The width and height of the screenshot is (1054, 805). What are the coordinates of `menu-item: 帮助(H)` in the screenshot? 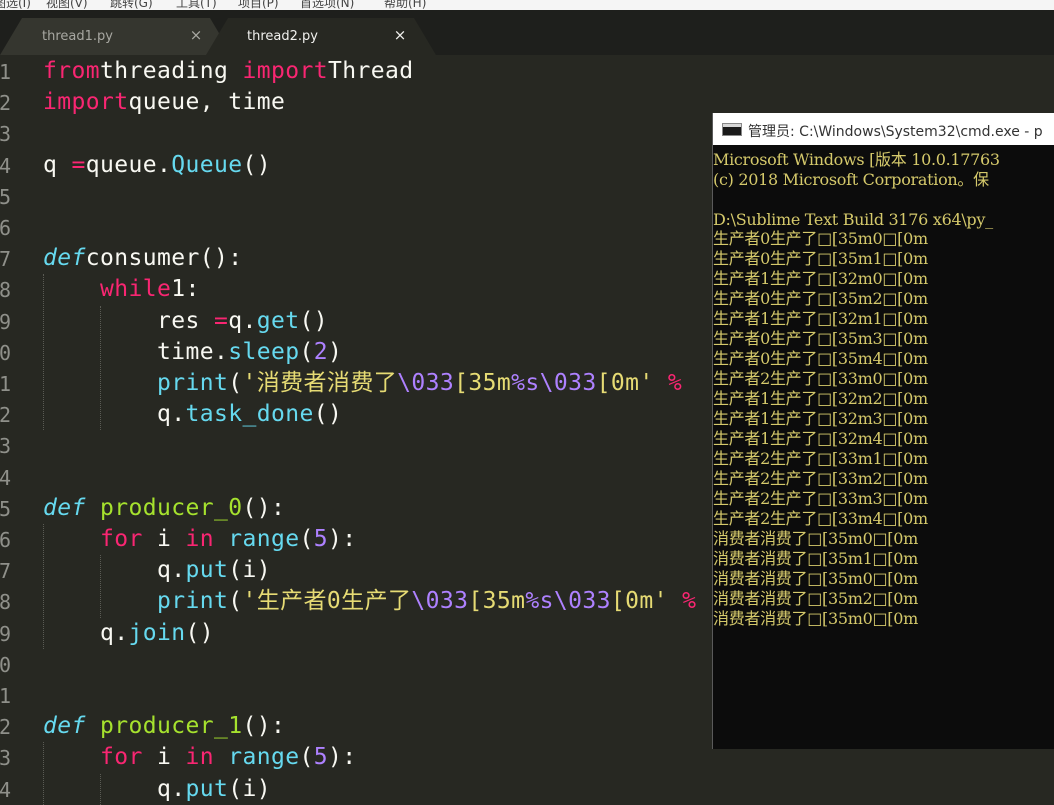 It's located at (405, 5).